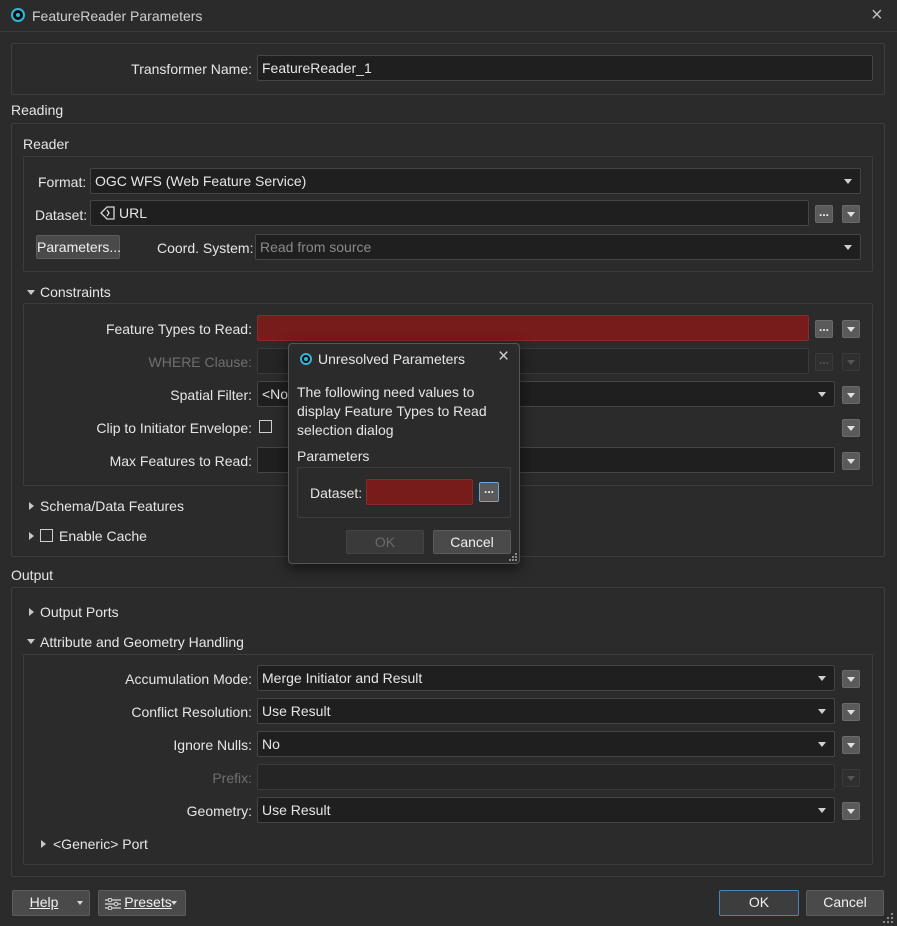  What do you see at coordinates (232, 778) in the screenshot?
I see `prefix-label: Prefix:` at bounding box center [232, 778].